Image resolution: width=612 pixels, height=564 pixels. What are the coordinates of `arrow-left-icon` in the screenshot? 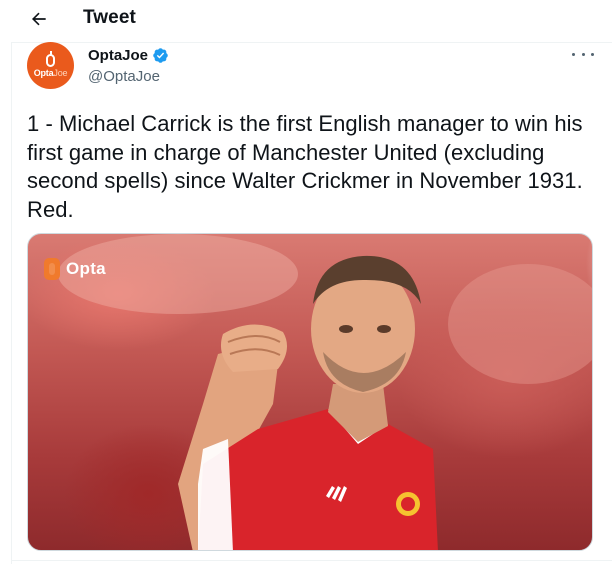 It's located at (39, 19).